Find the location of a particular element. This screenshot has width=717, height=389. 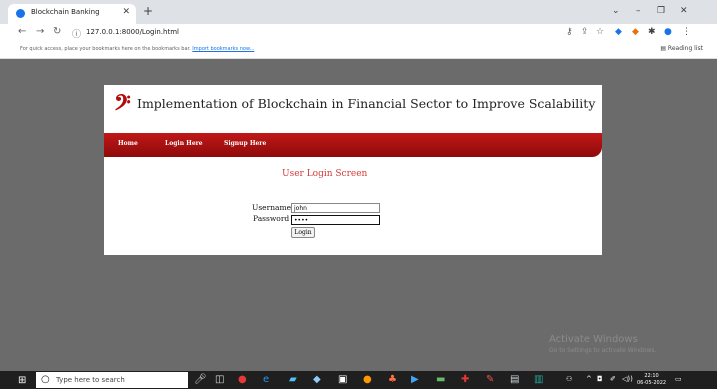

nav-home-link: Home is located at coordinates (128, 143).